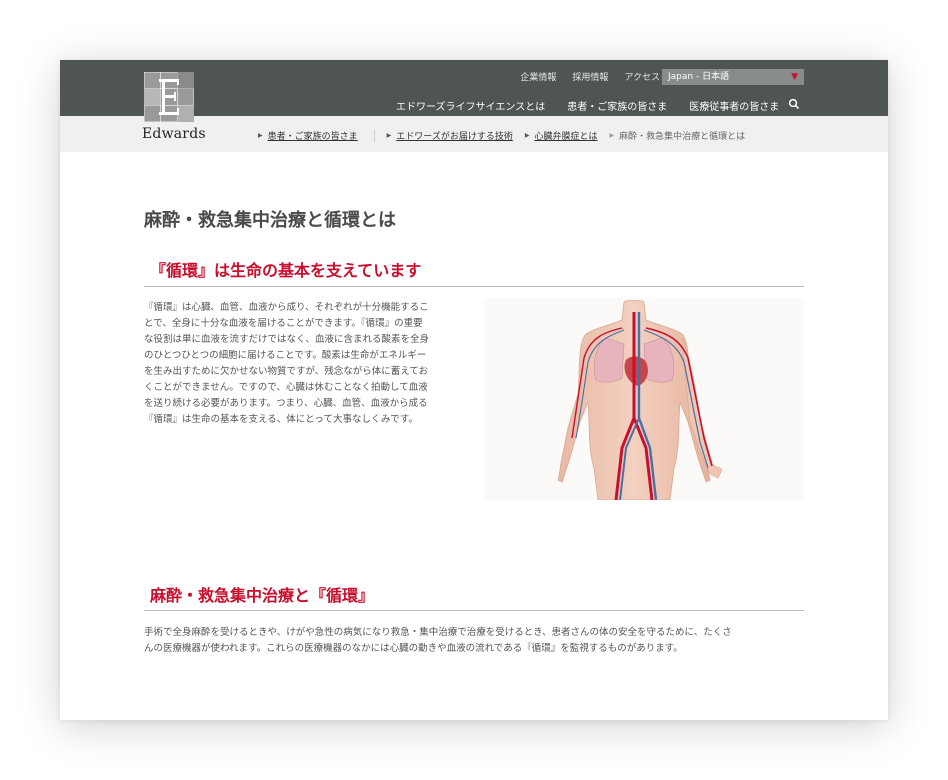 This screenshot has width=948, height=780. I want to click on main-nav: エドワーズライフサイエンスとは 患者・ご家族の皆さま 医療従事者の皆さま, so click(587, 105).